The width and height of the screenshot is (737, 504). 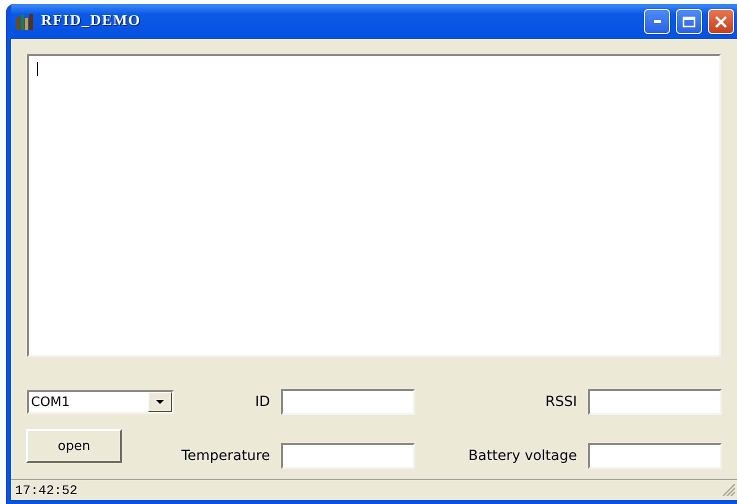 I want to click on caret-icon, so click(x=160, y=402).